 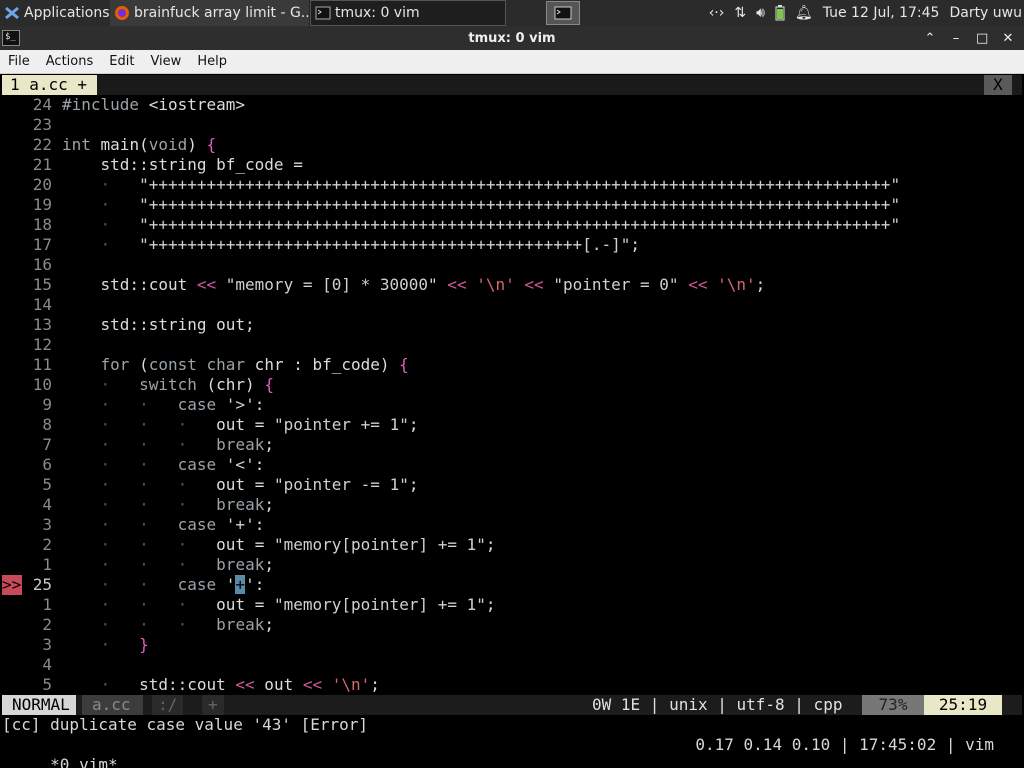 What do you see at coordinates (512, 465) in the screenshot?
I see `code-line: 6 · · case '<':` at bounding box center [512, 465].